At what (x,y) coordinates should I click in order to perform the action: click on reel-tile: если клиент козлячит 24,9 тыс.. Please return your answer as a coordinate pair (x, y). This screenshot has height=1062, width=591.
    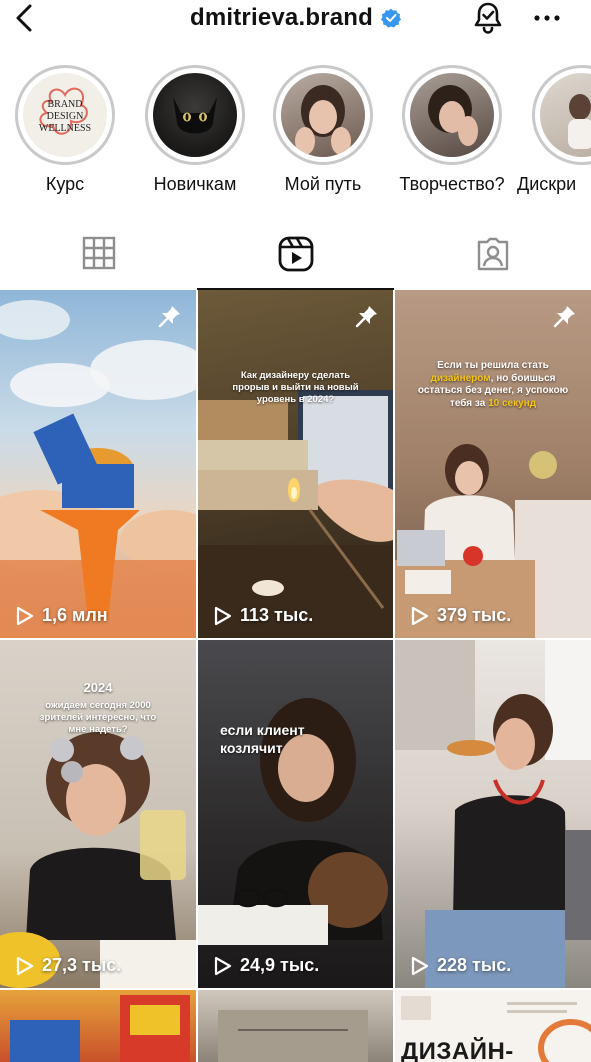
    Looking at the image, I should click on (295, 814).